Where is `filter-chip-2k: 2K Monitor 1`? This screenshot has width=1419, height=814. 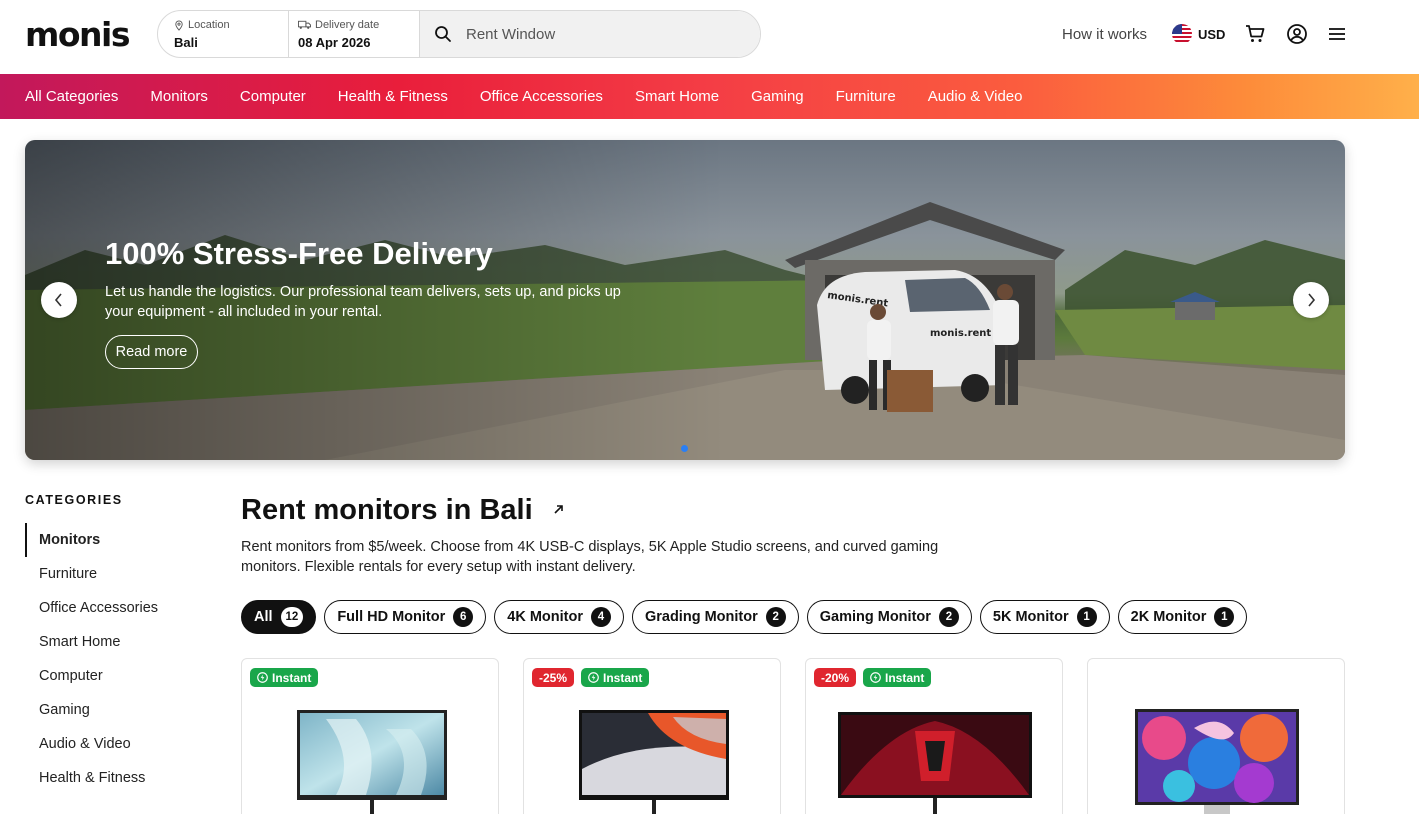 filter-chip-2k: 2K Monitor 1 is located at coordinates (1182, 617).